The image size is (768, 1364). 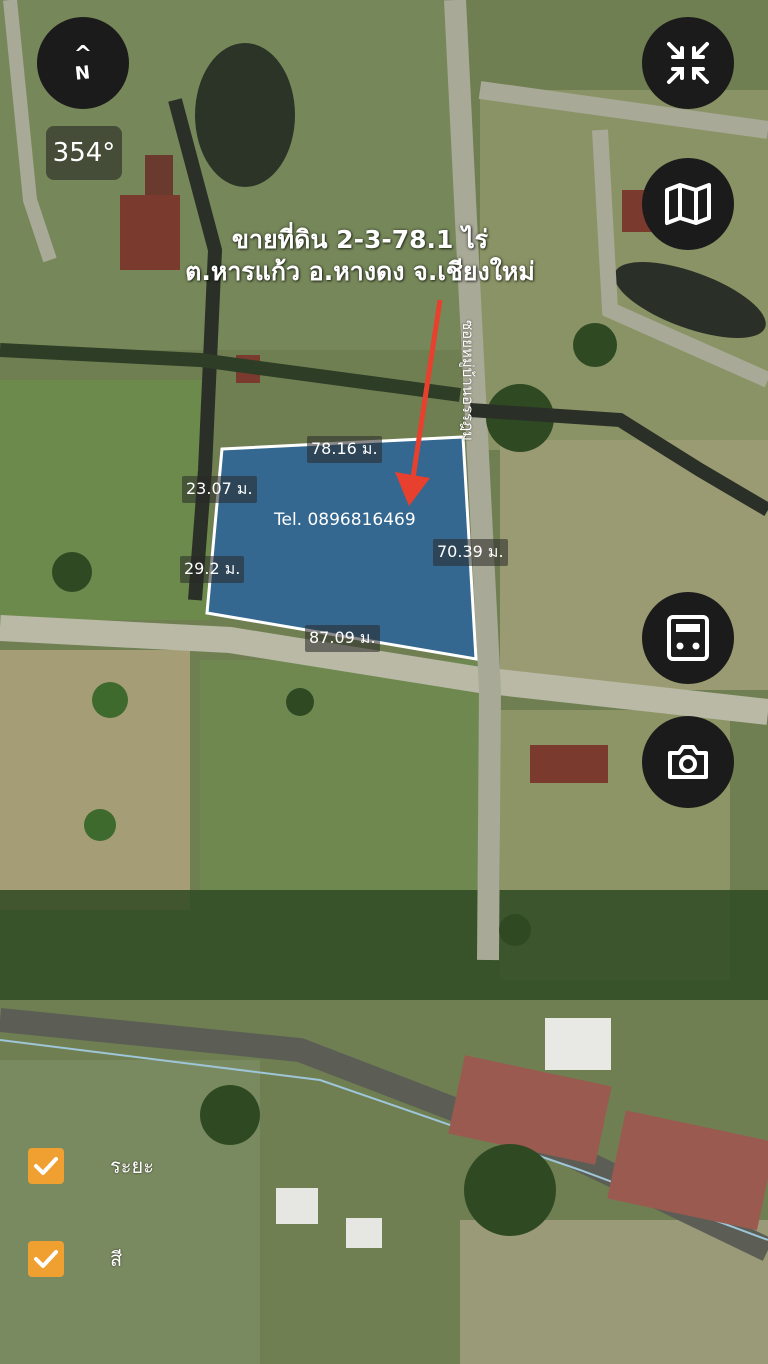 I want to click on camera-icon, so click(x=688, y=762).